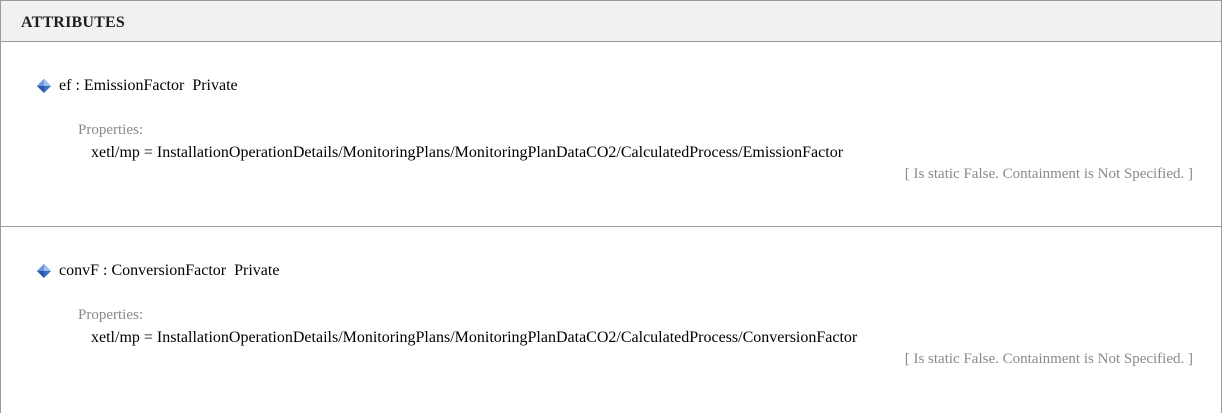  I want to click on attribute-type: EmissionFactor, so click(134, 85).